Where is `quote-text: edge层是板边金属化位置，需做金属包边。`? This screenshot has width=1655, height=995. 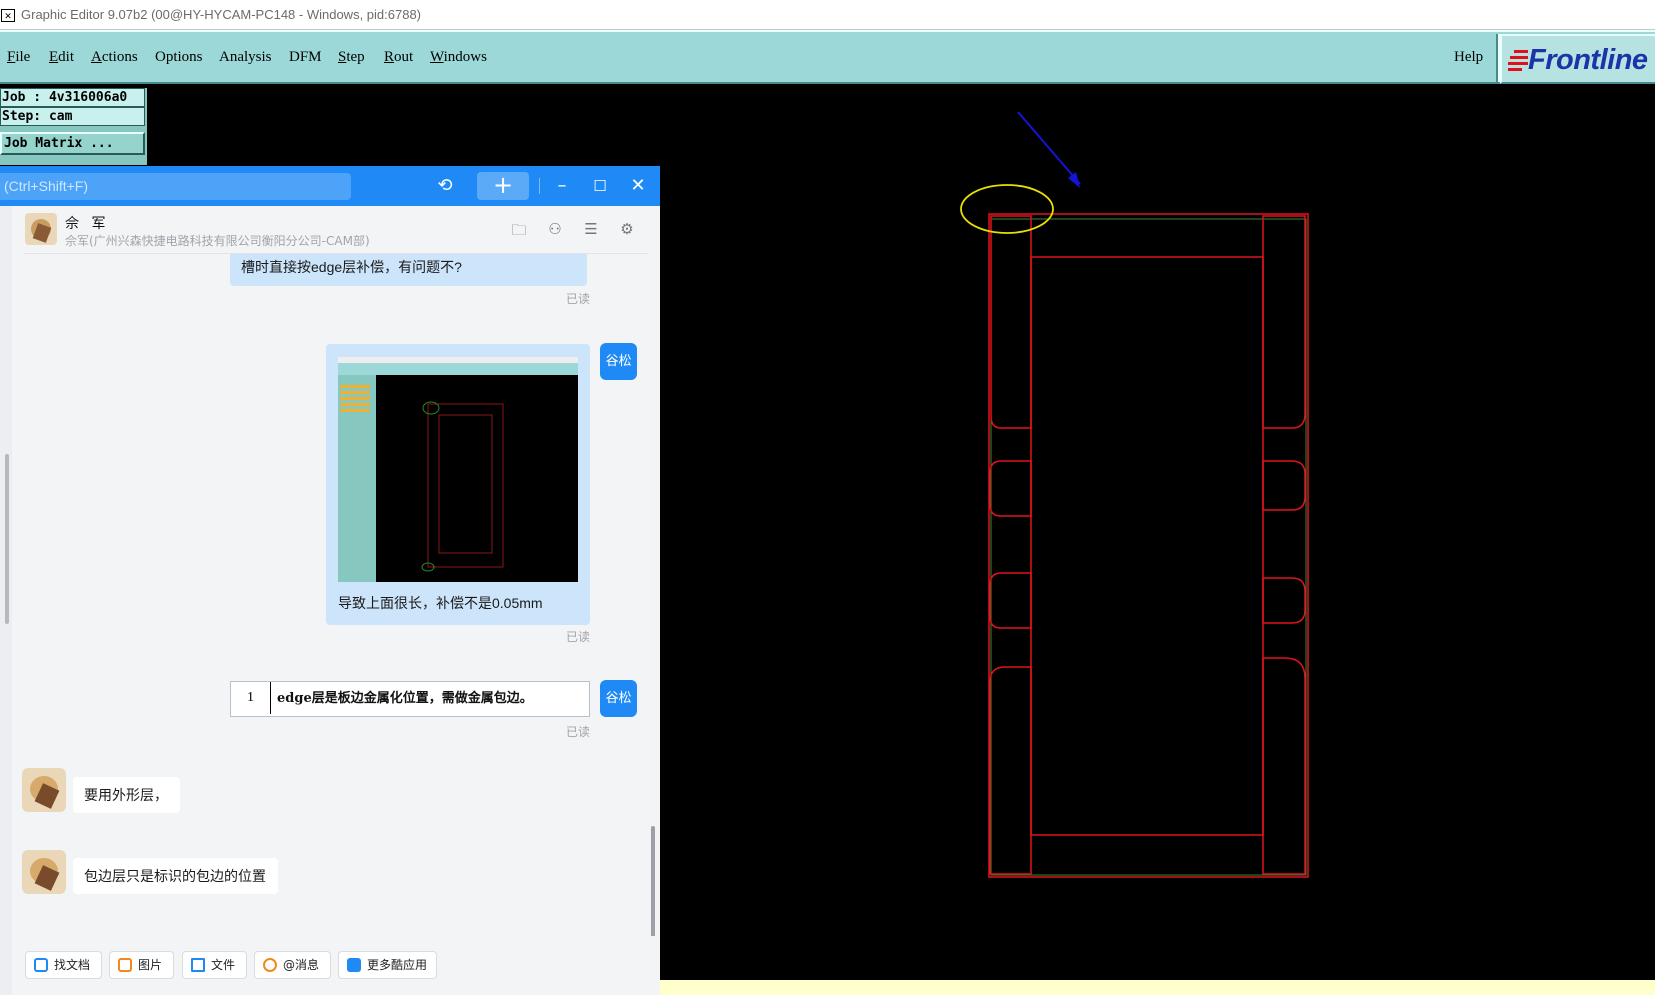 quote-text: edge层是板边金属化位置，需做金属包边。 is located at coordinates (405, 698).